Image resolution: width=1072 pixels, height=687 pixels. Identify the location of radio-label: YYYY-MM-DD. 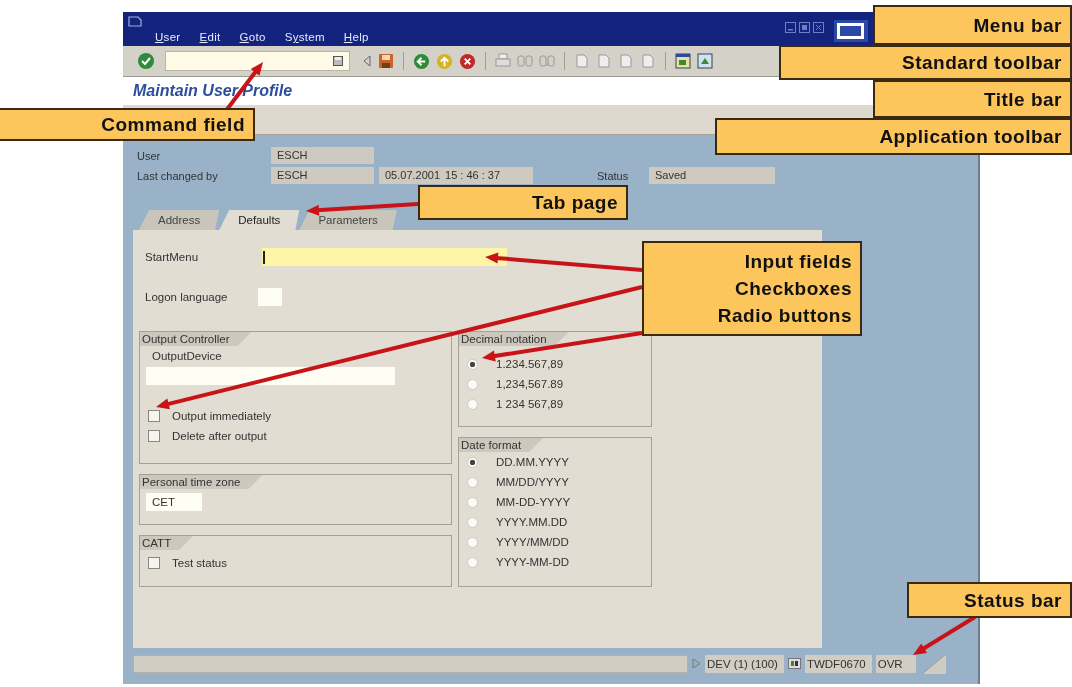
(533, 562).